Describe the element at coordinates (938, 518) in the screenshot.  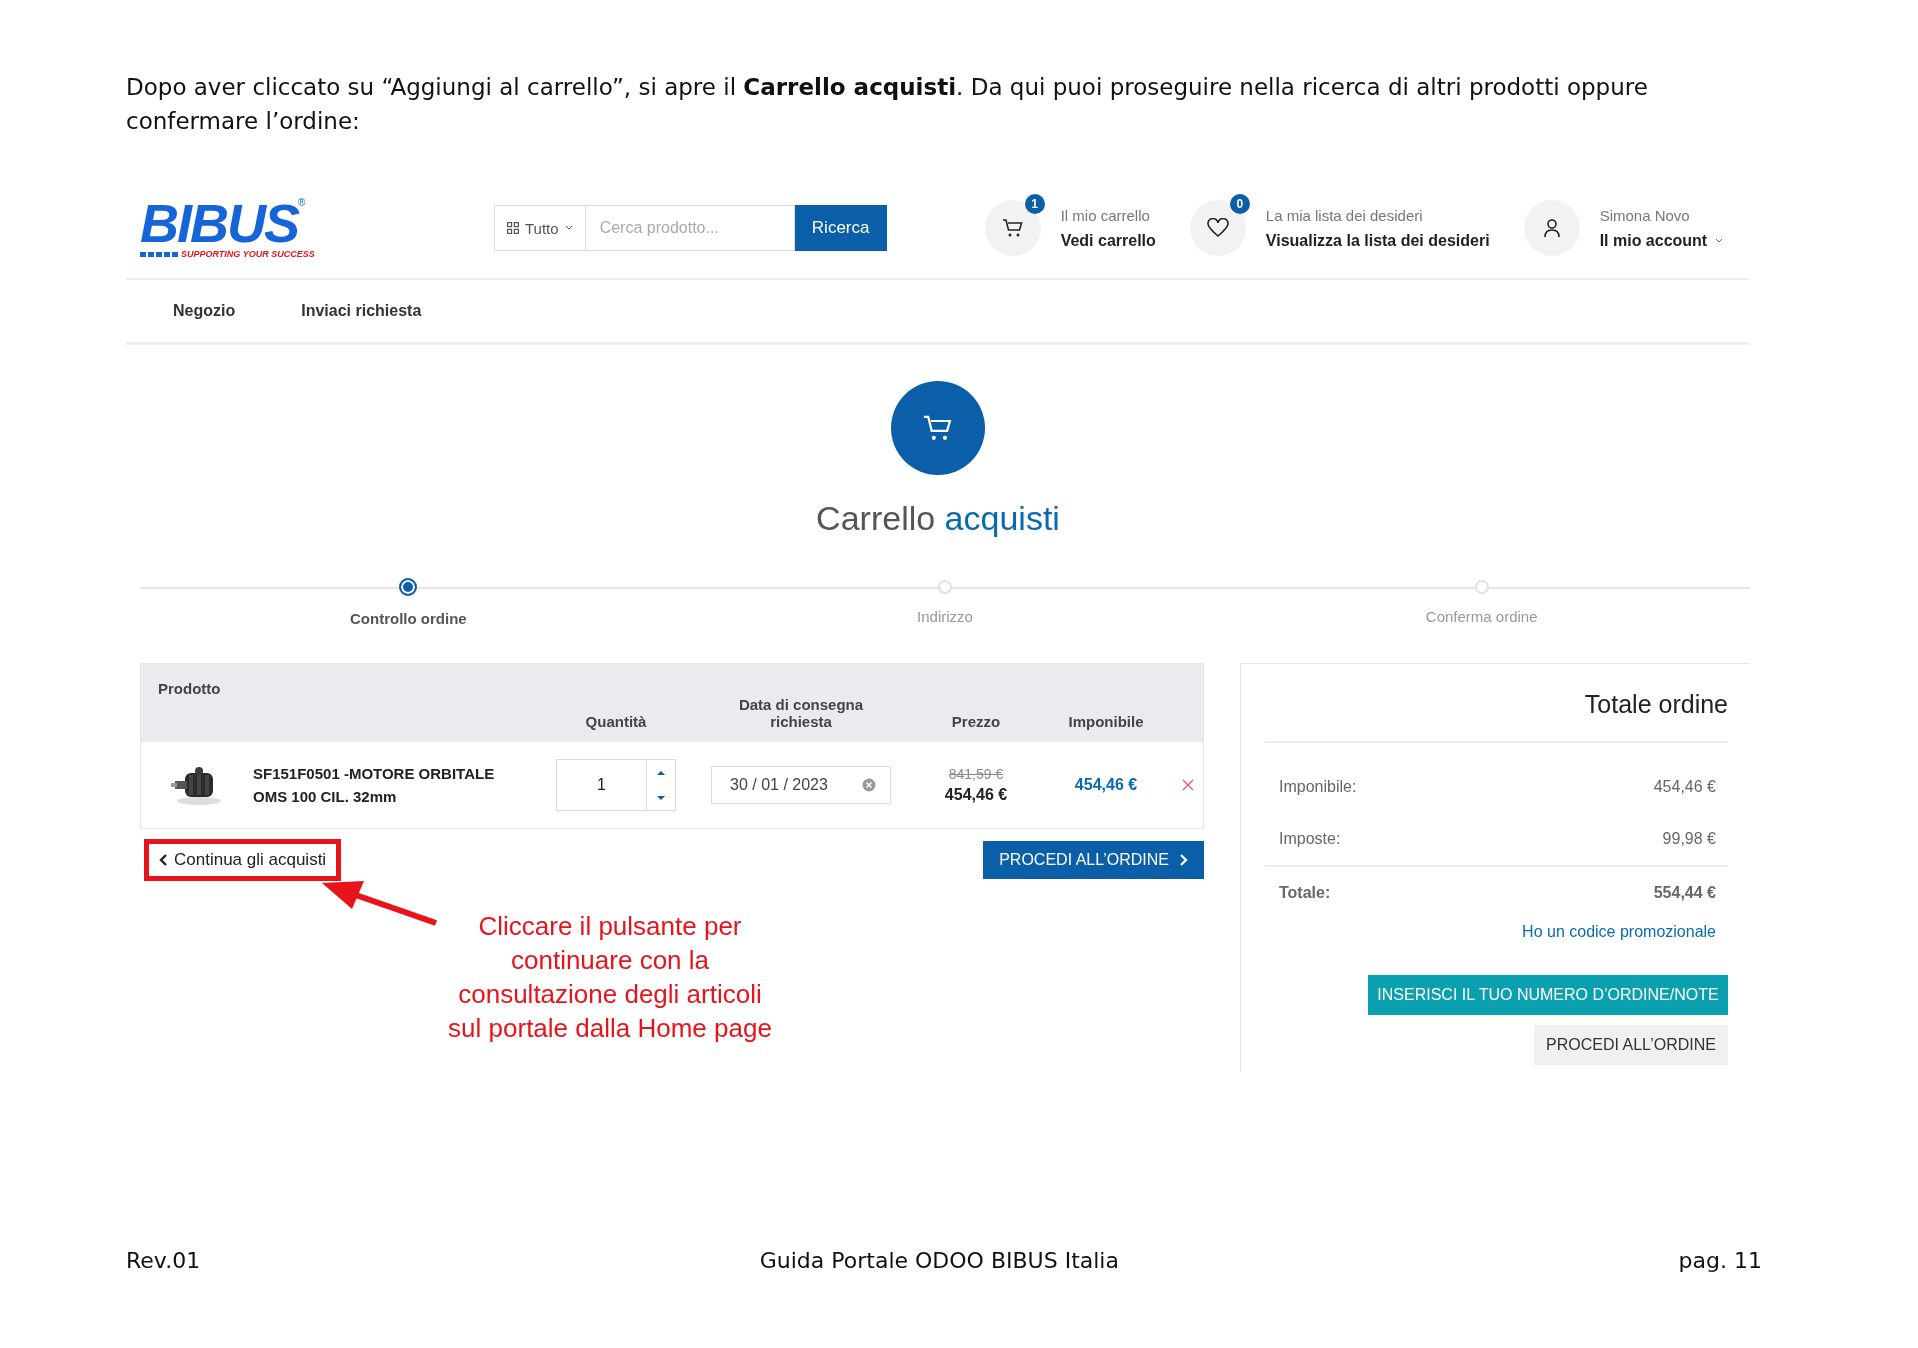
I see `page-title: Carrello acquisti` at that location.